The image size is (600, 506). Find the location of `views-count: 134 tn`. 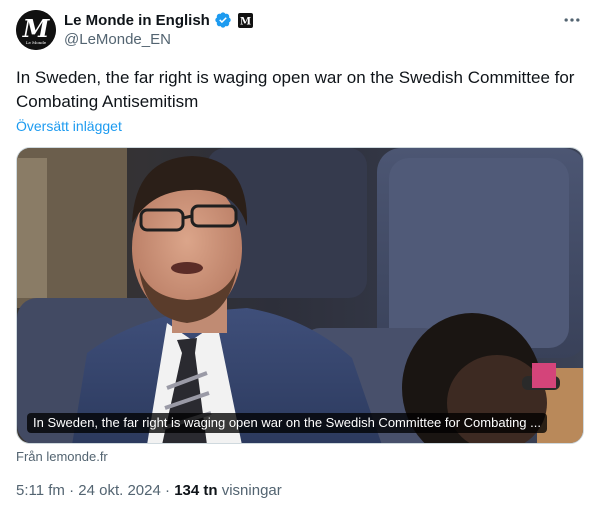

views-count: 134 tn is located at coordinates (196, 490).